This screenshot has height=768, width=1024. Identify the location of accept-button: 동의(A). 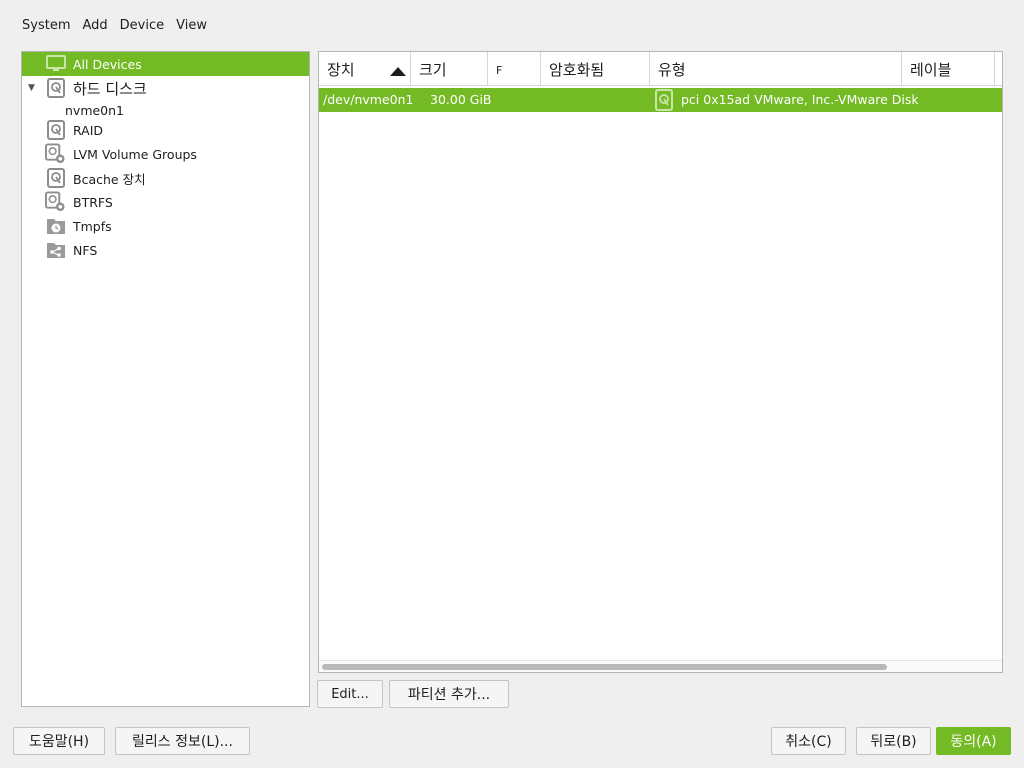
(973, 741).